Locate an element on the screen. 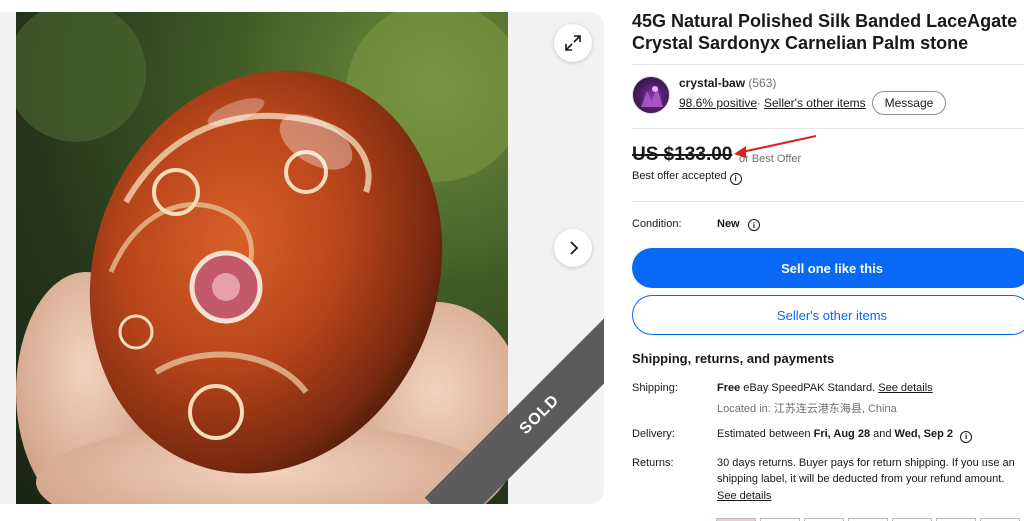 The height and width of the screenshot is (521, 1024). shipping-label: Shipping: is located at coordinates (655, 388).